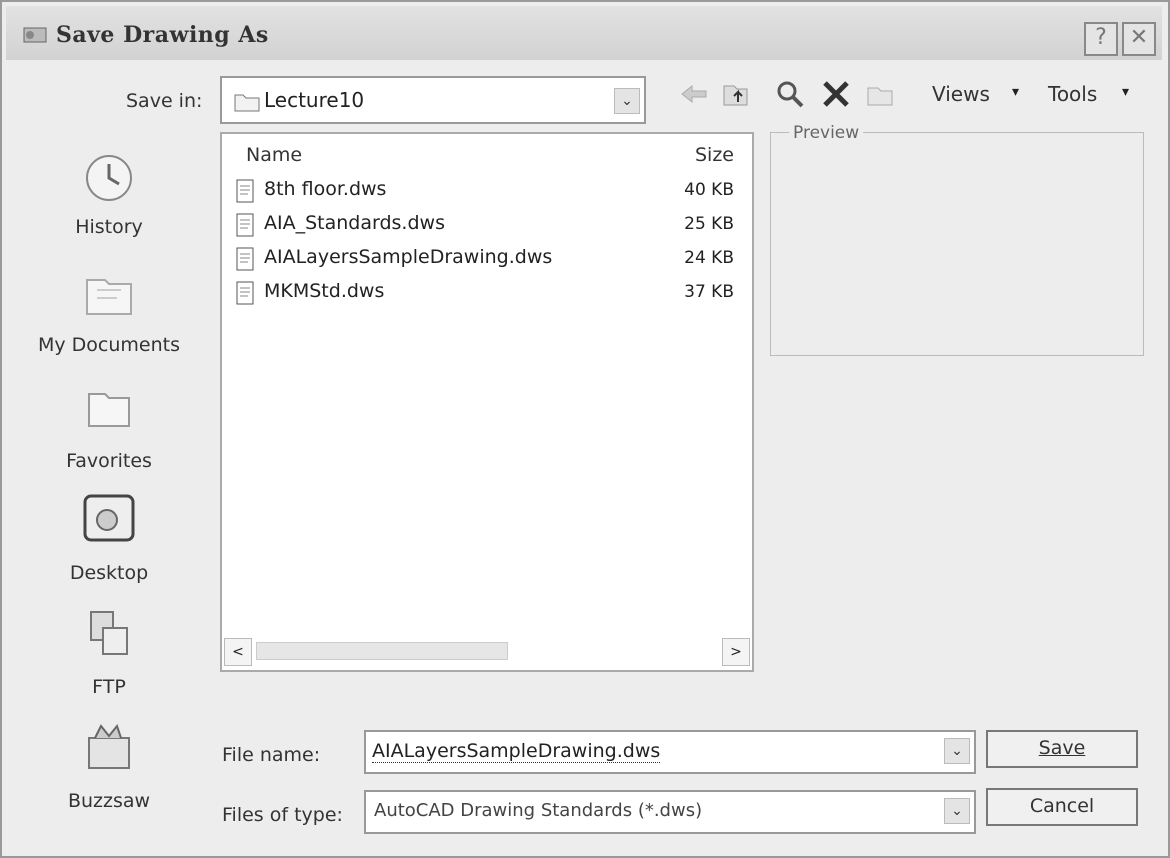  I want to click on ftp-icon, so click(109, 633).